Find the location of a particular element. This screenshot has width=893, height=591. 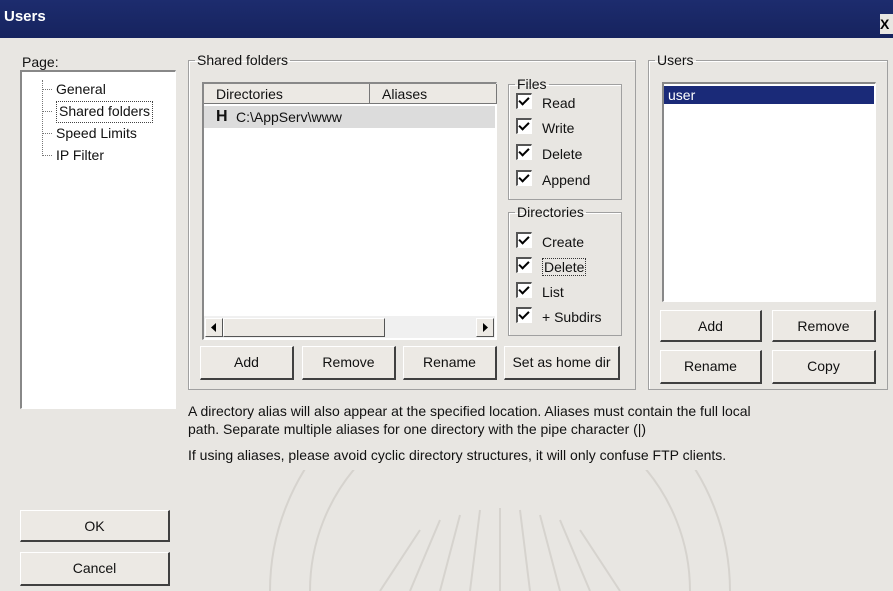

users-list: user is located at coordinates (769, 192).